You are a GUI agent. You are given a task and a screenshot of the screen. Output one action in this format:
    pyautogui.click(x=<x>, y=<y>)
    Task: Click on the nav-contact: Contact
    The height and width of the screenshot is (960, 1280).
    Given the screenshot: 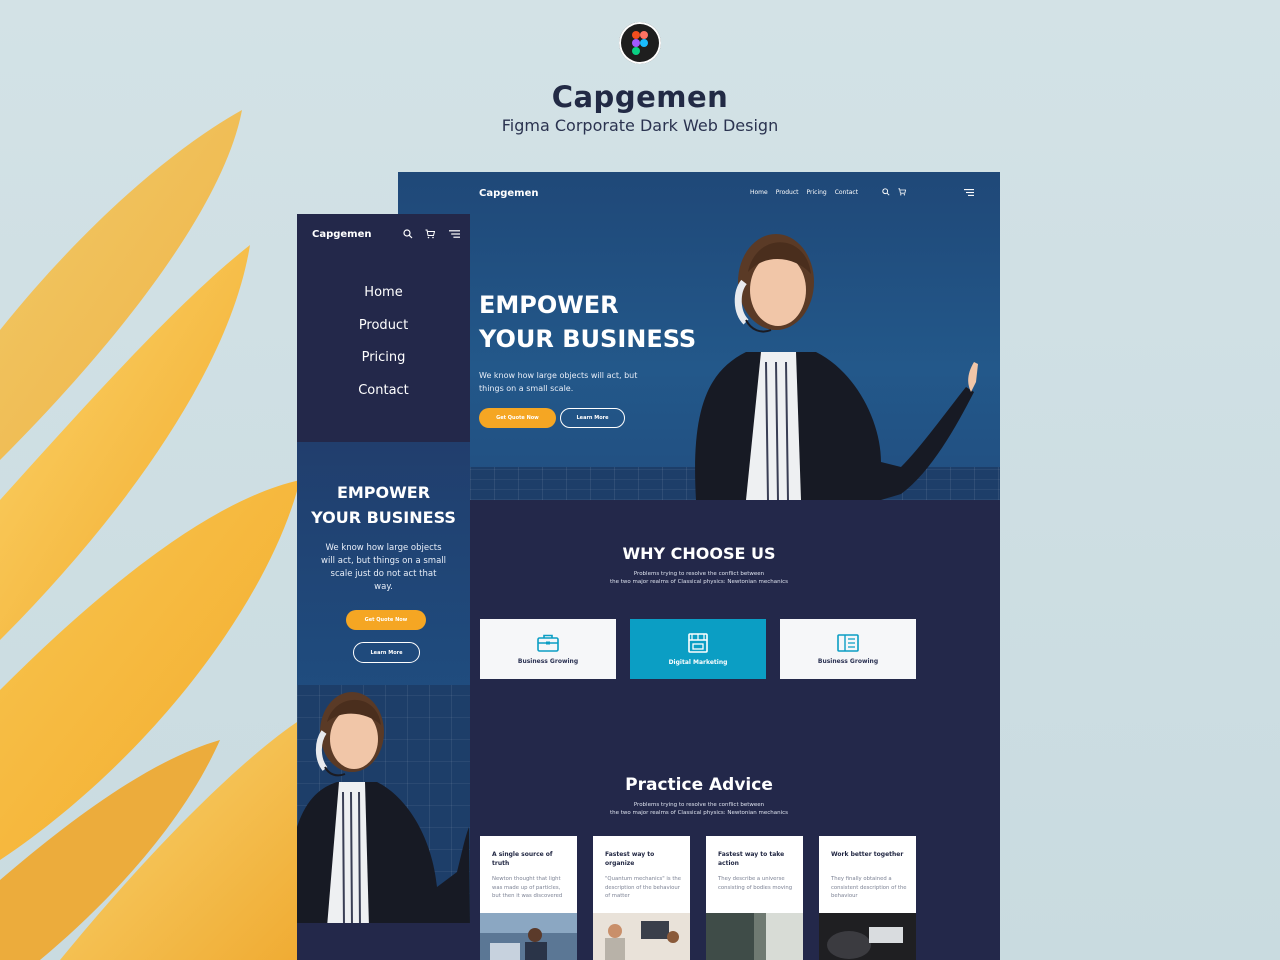 What is the action you would take?
    pyautogui.click(x=846, y=192)
    